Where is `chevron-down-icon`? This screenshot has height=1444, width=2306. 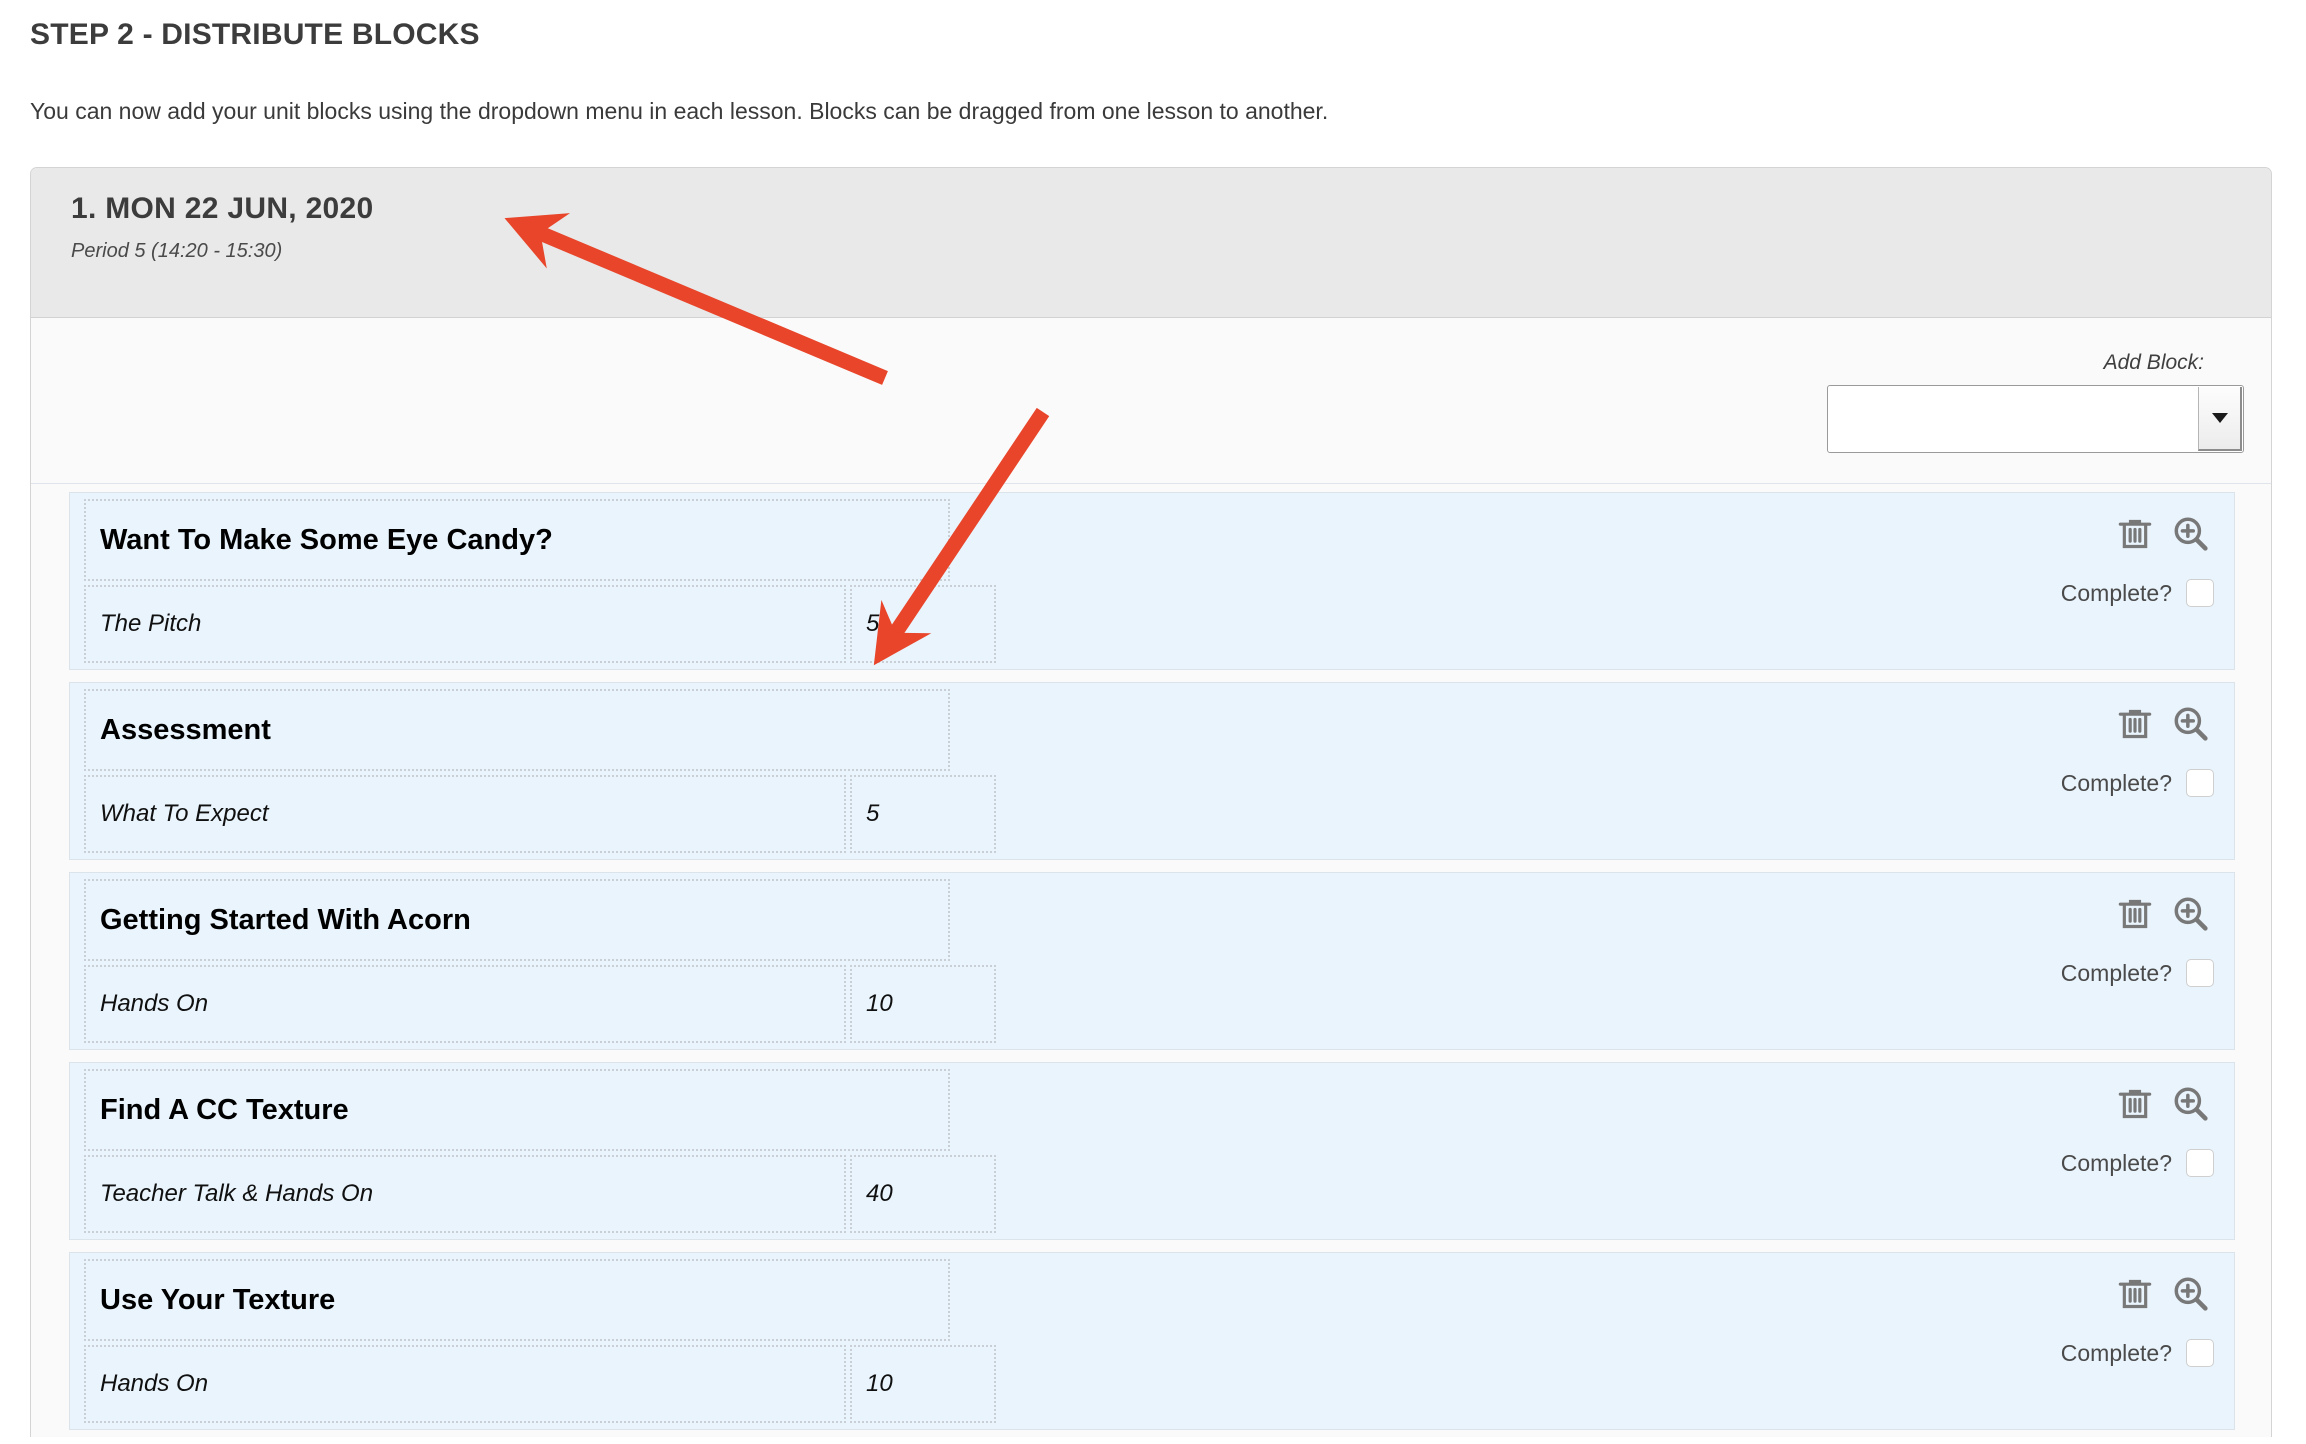 chevron-down-icon is located at coordinates (2219, 418).